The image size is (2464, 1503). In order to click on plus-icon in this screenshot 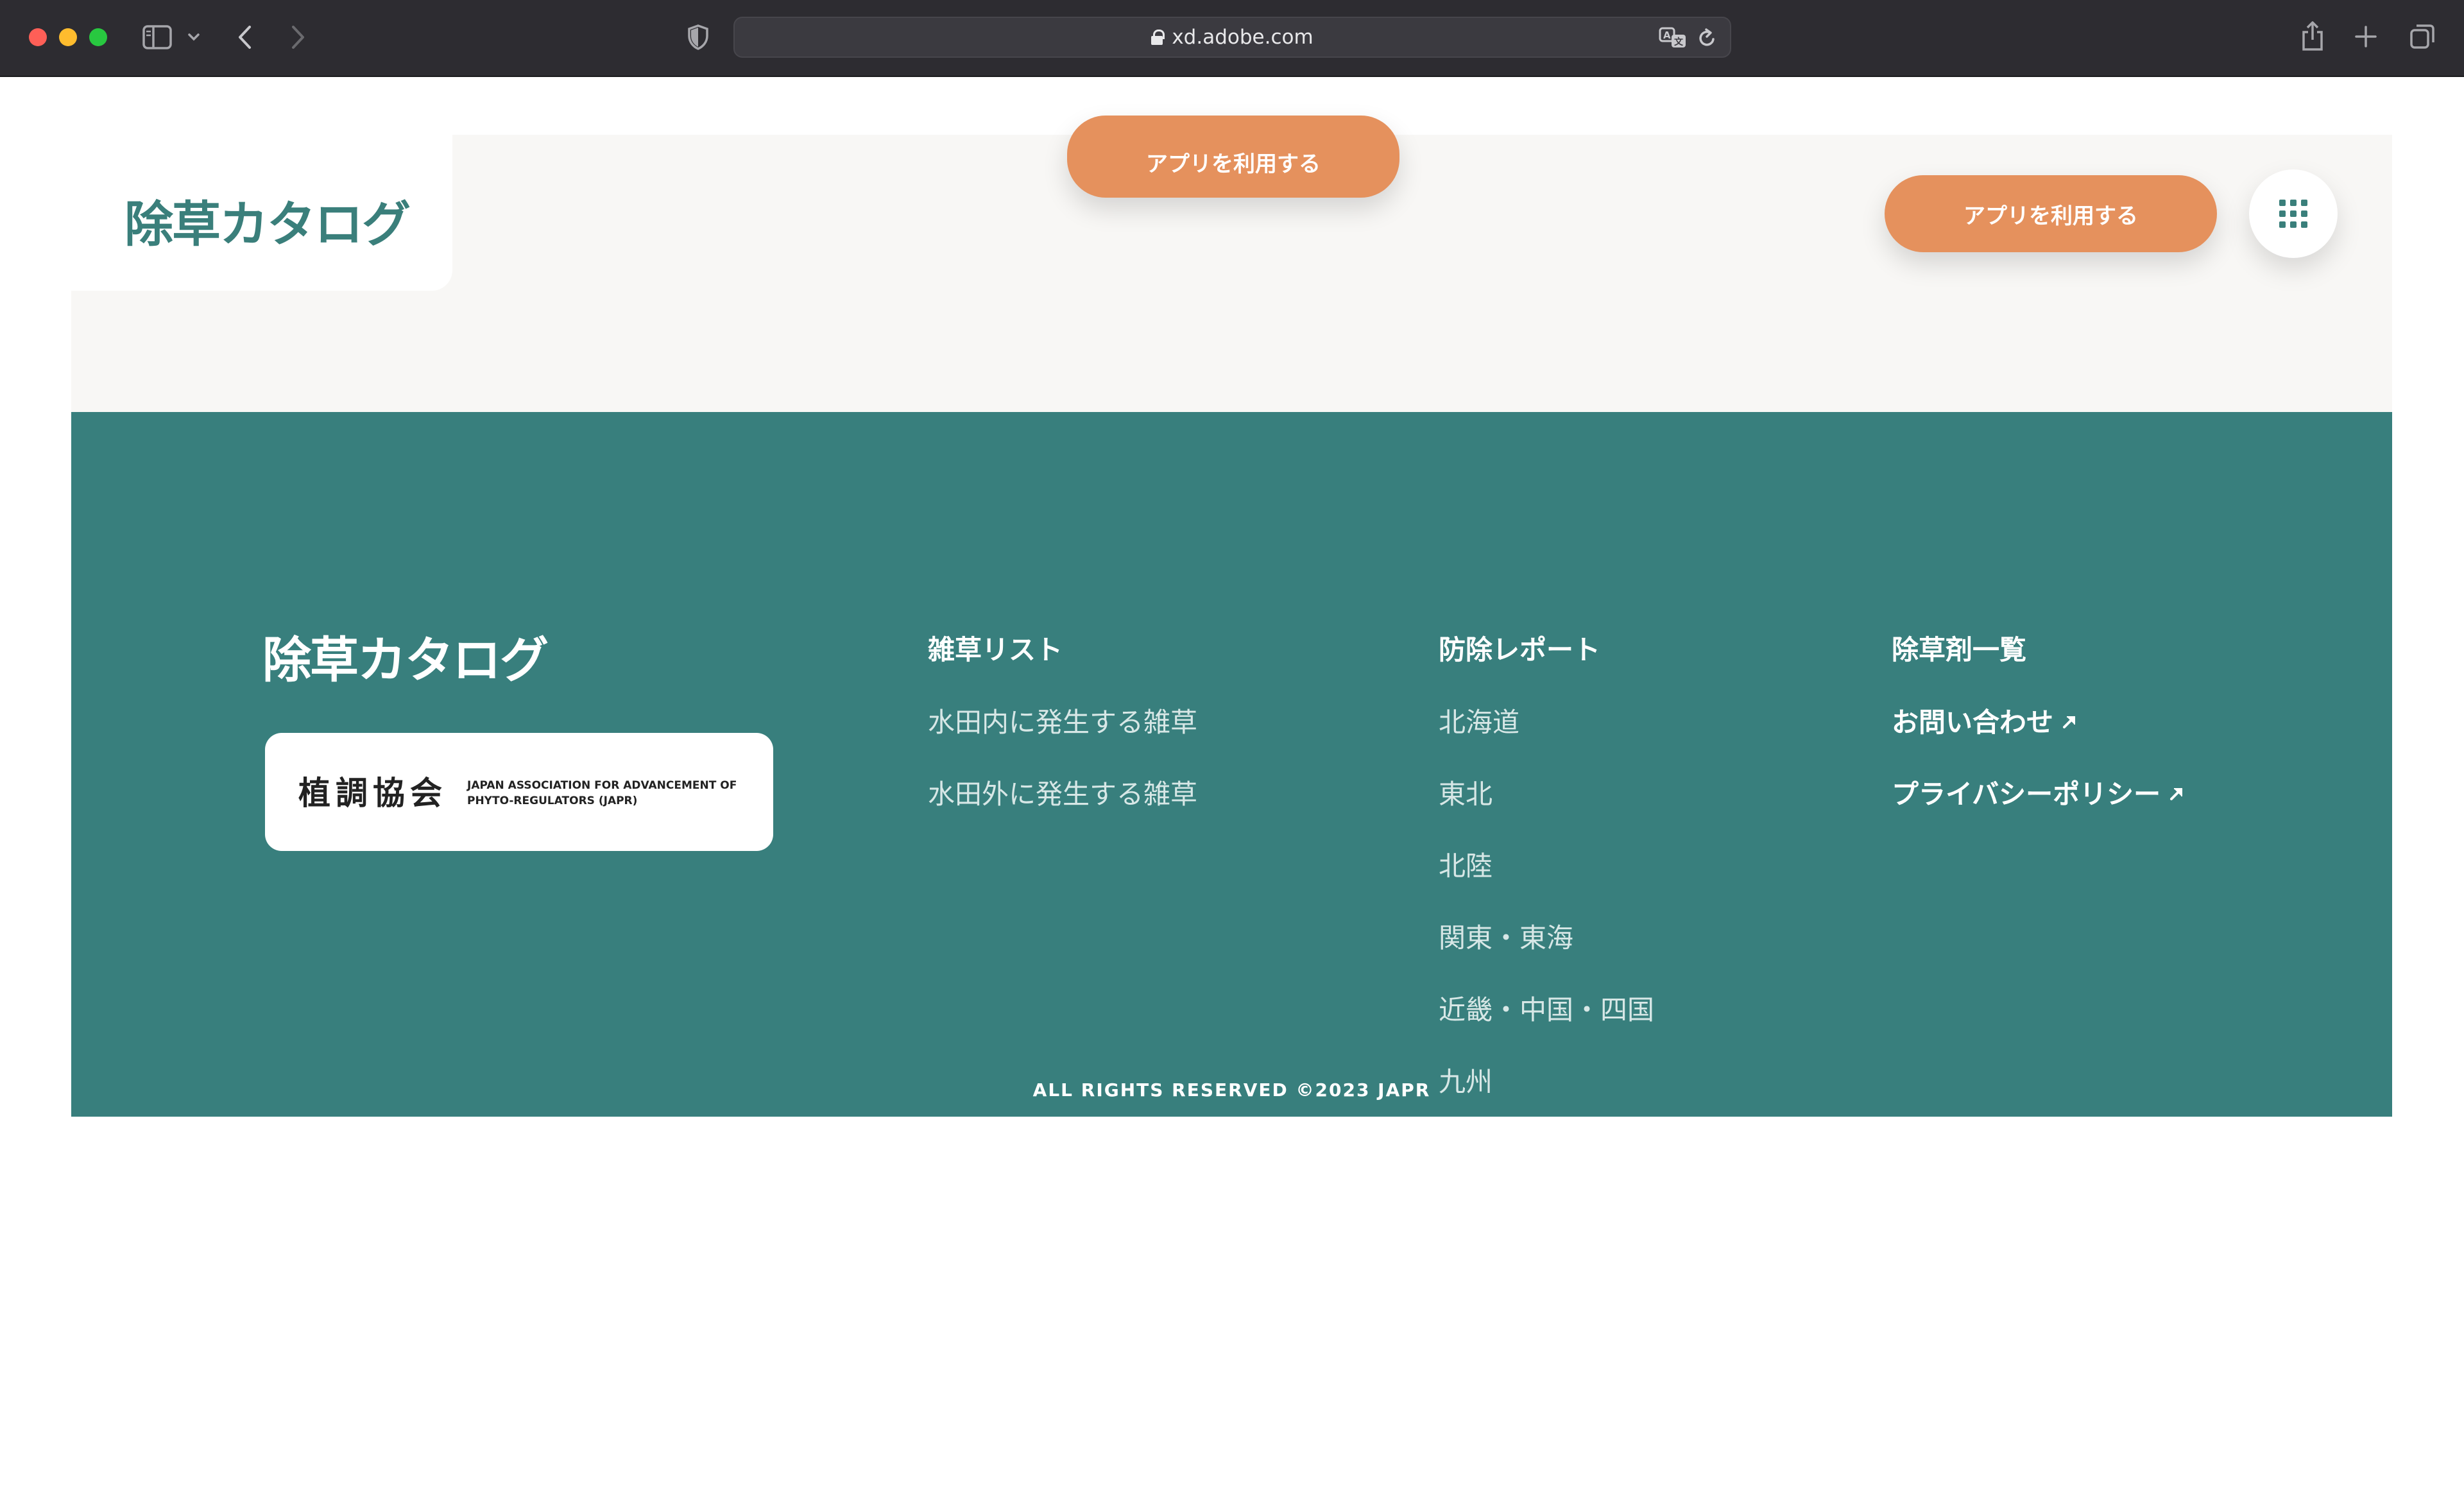, I will do `click(2366, 36)`.